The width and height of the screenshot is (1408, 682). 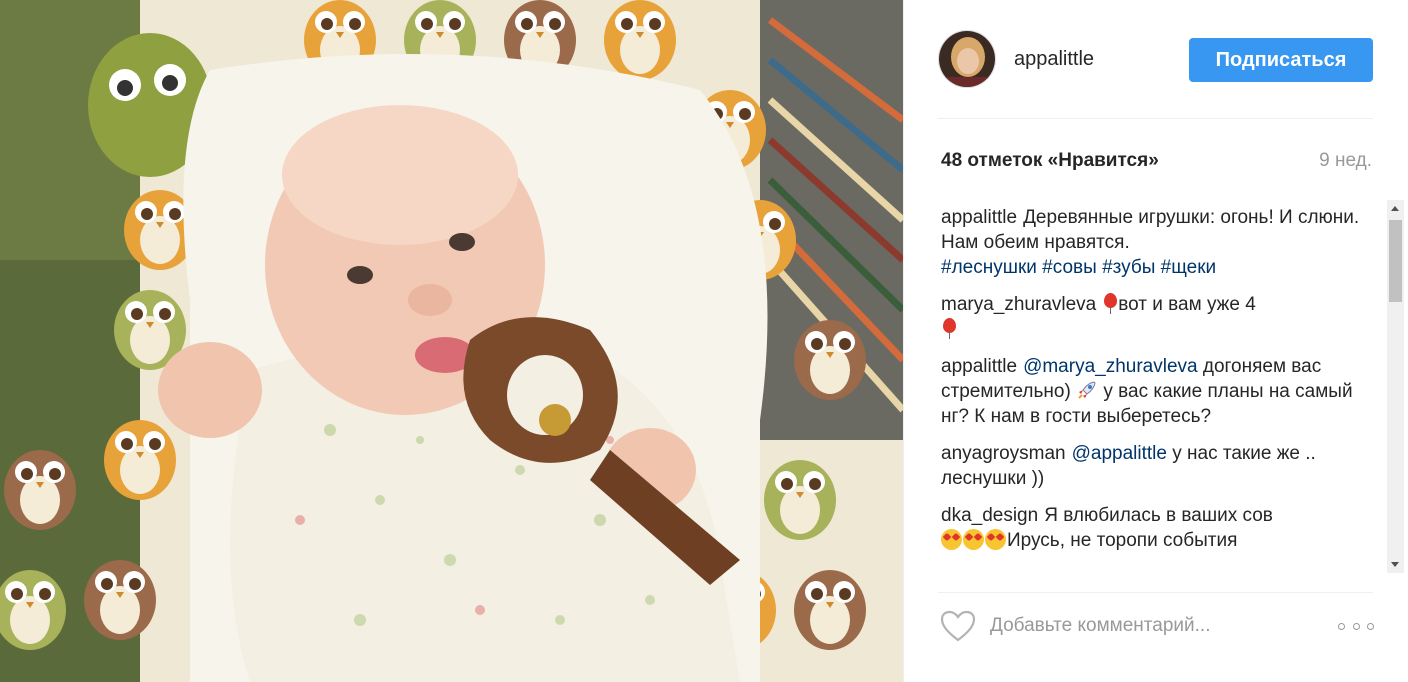 I want to click on mention-link: @appalittle, so click(x=1119, y=453).